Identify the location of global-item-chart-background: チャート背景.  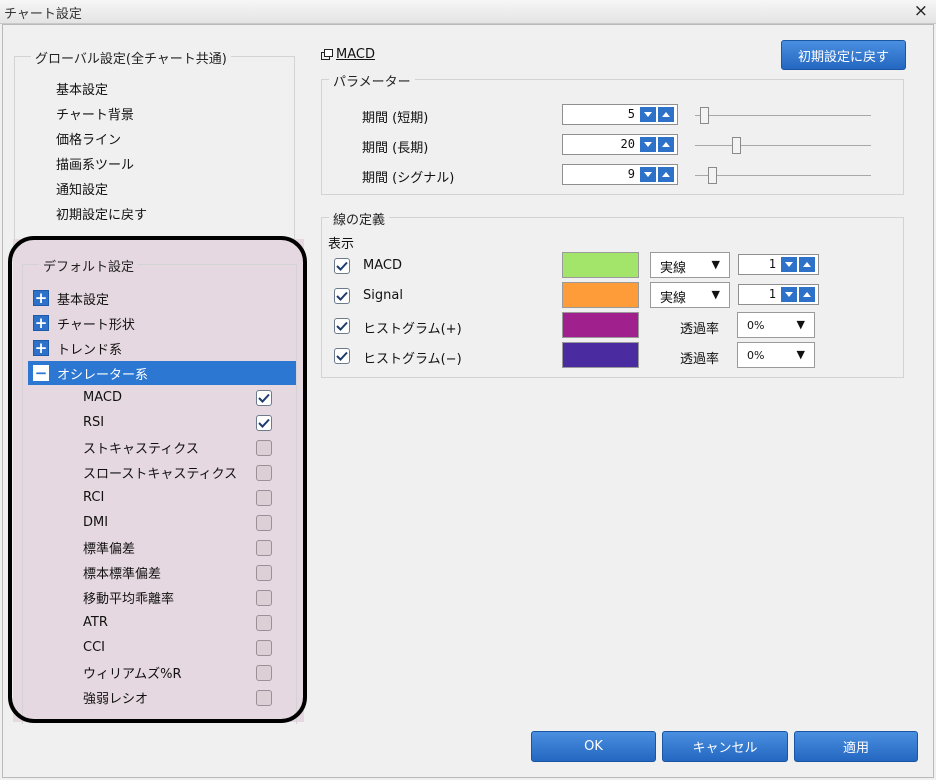
(95, 113).